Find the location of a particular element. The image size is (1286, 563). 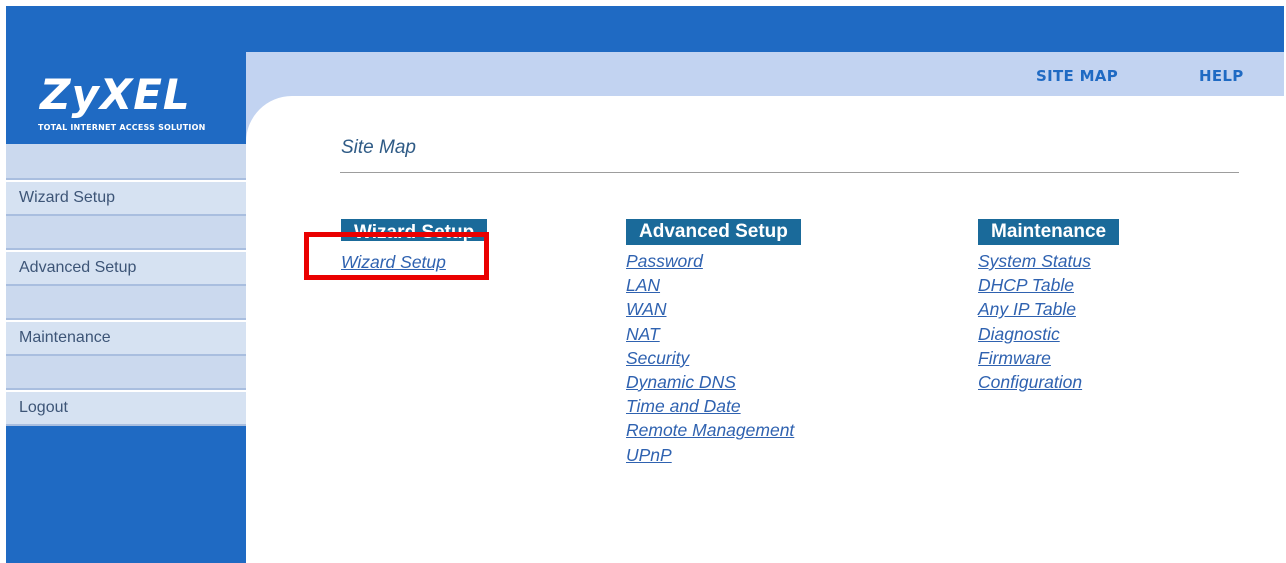

sidebar-item-logout: Logout is located at coordinates (126, 408).